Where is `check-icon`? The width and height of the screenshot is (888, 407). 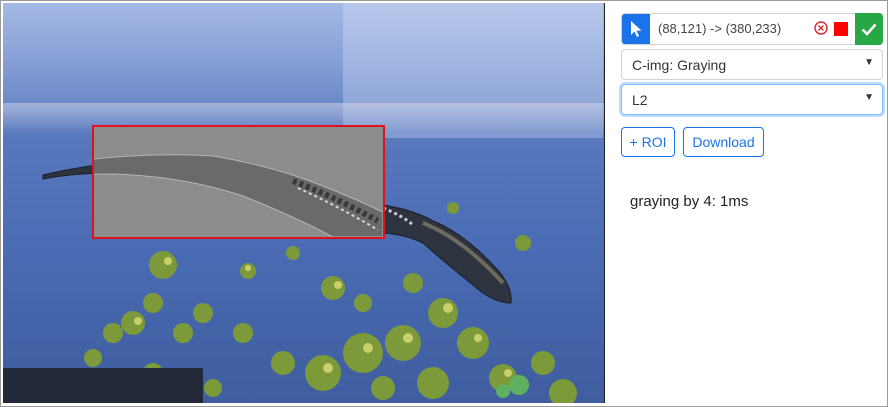 check-icon is located at coordinates (869, 29).